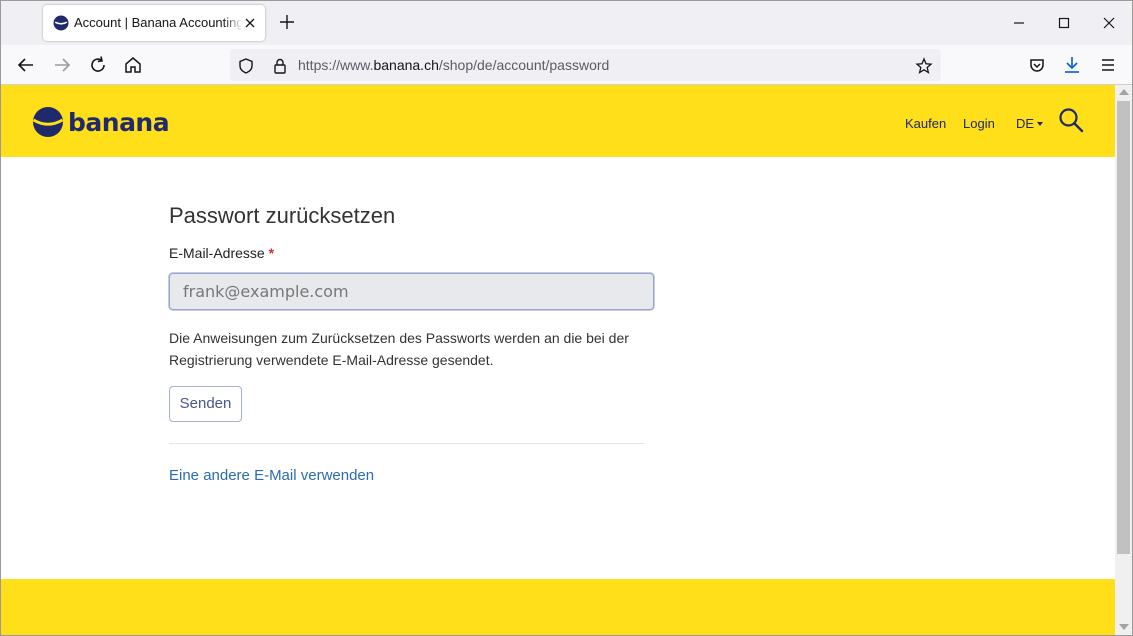 Image resolution: width=1133 pixels, height=636 pixels. I want to click on banana-logo: banana, so click(101, 122).